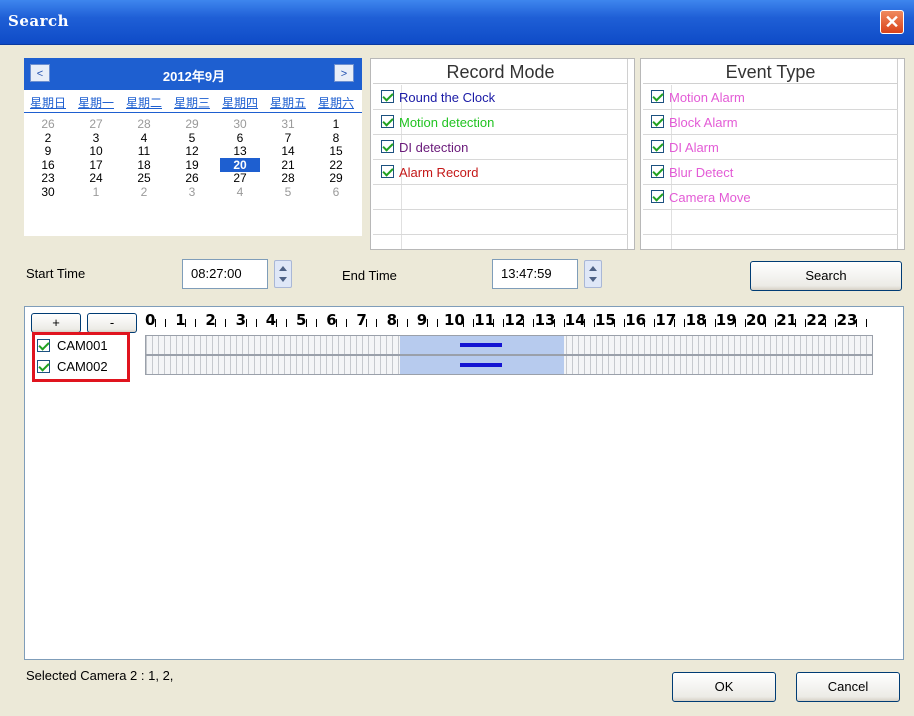  What do you see at coordinates (593, 274) in the screenshot?
I see `end-time-spinner` at bounding box center [593, 274].